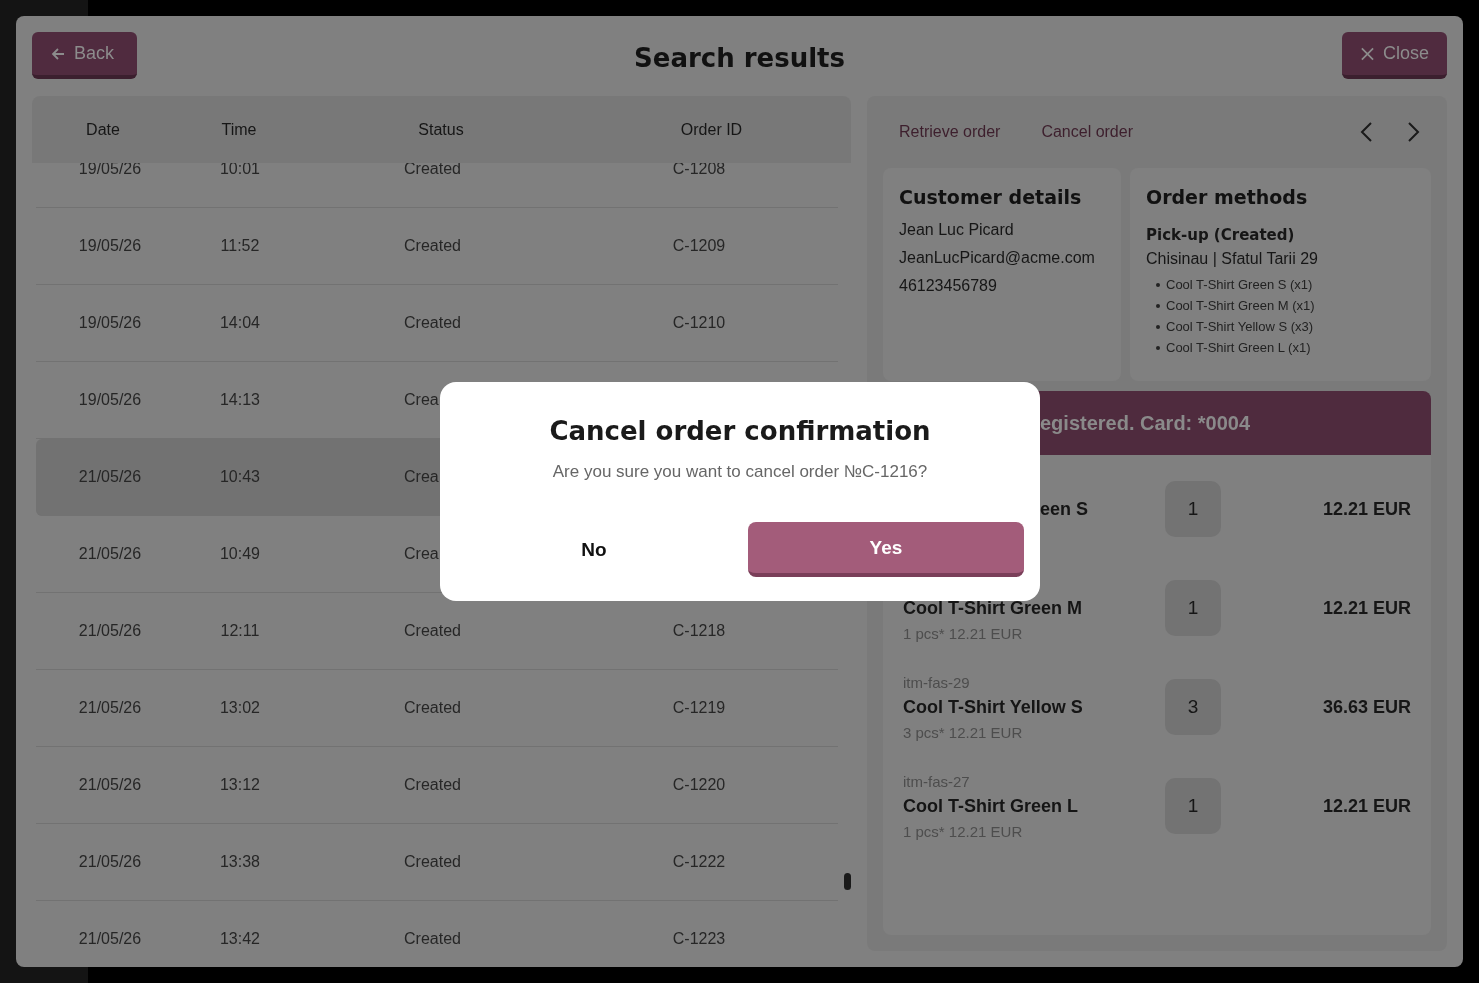 This screenshot has width=1479, height=983. What do you see at coordinates (991, 197) in the screenshot?
I see `card-title: Customer details` at bounding box center [991, 197].